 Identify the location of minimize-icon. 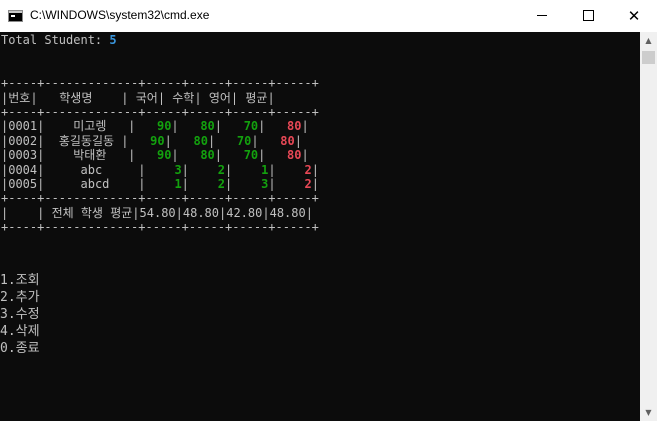
(542, 15).